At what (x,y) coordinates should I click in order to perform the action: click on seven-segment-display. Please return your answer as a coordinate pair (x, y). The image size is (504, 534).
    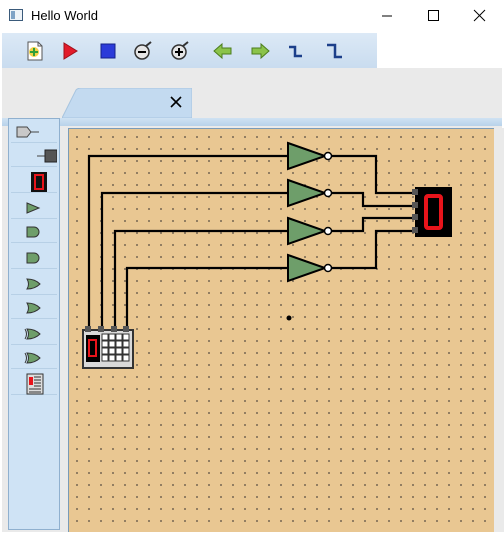
    Looking at the image, I should click on (432, 212).